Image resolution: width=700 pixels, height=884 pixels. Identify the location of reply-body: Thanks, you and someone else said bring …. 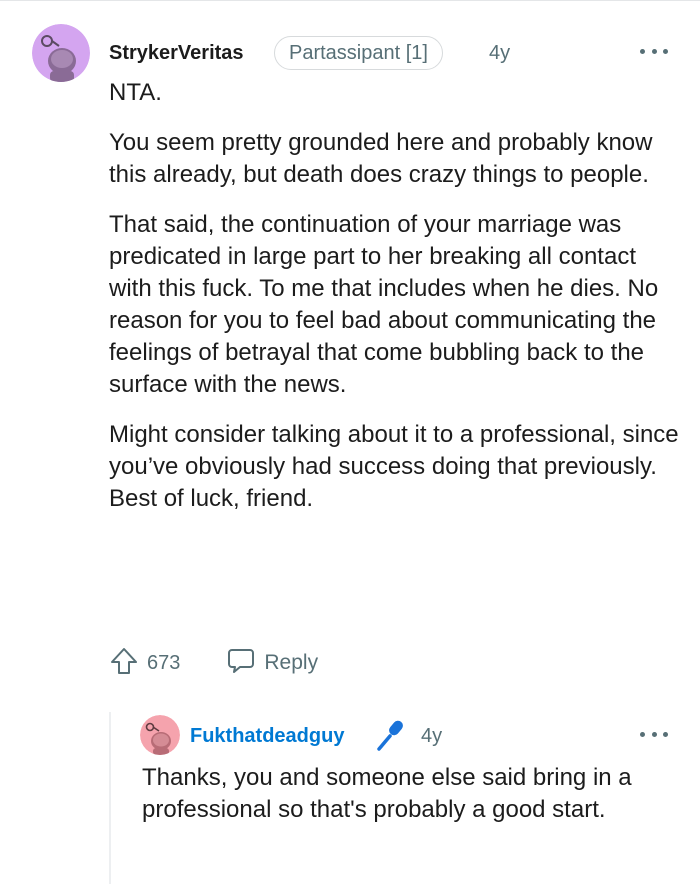
(387, 793).